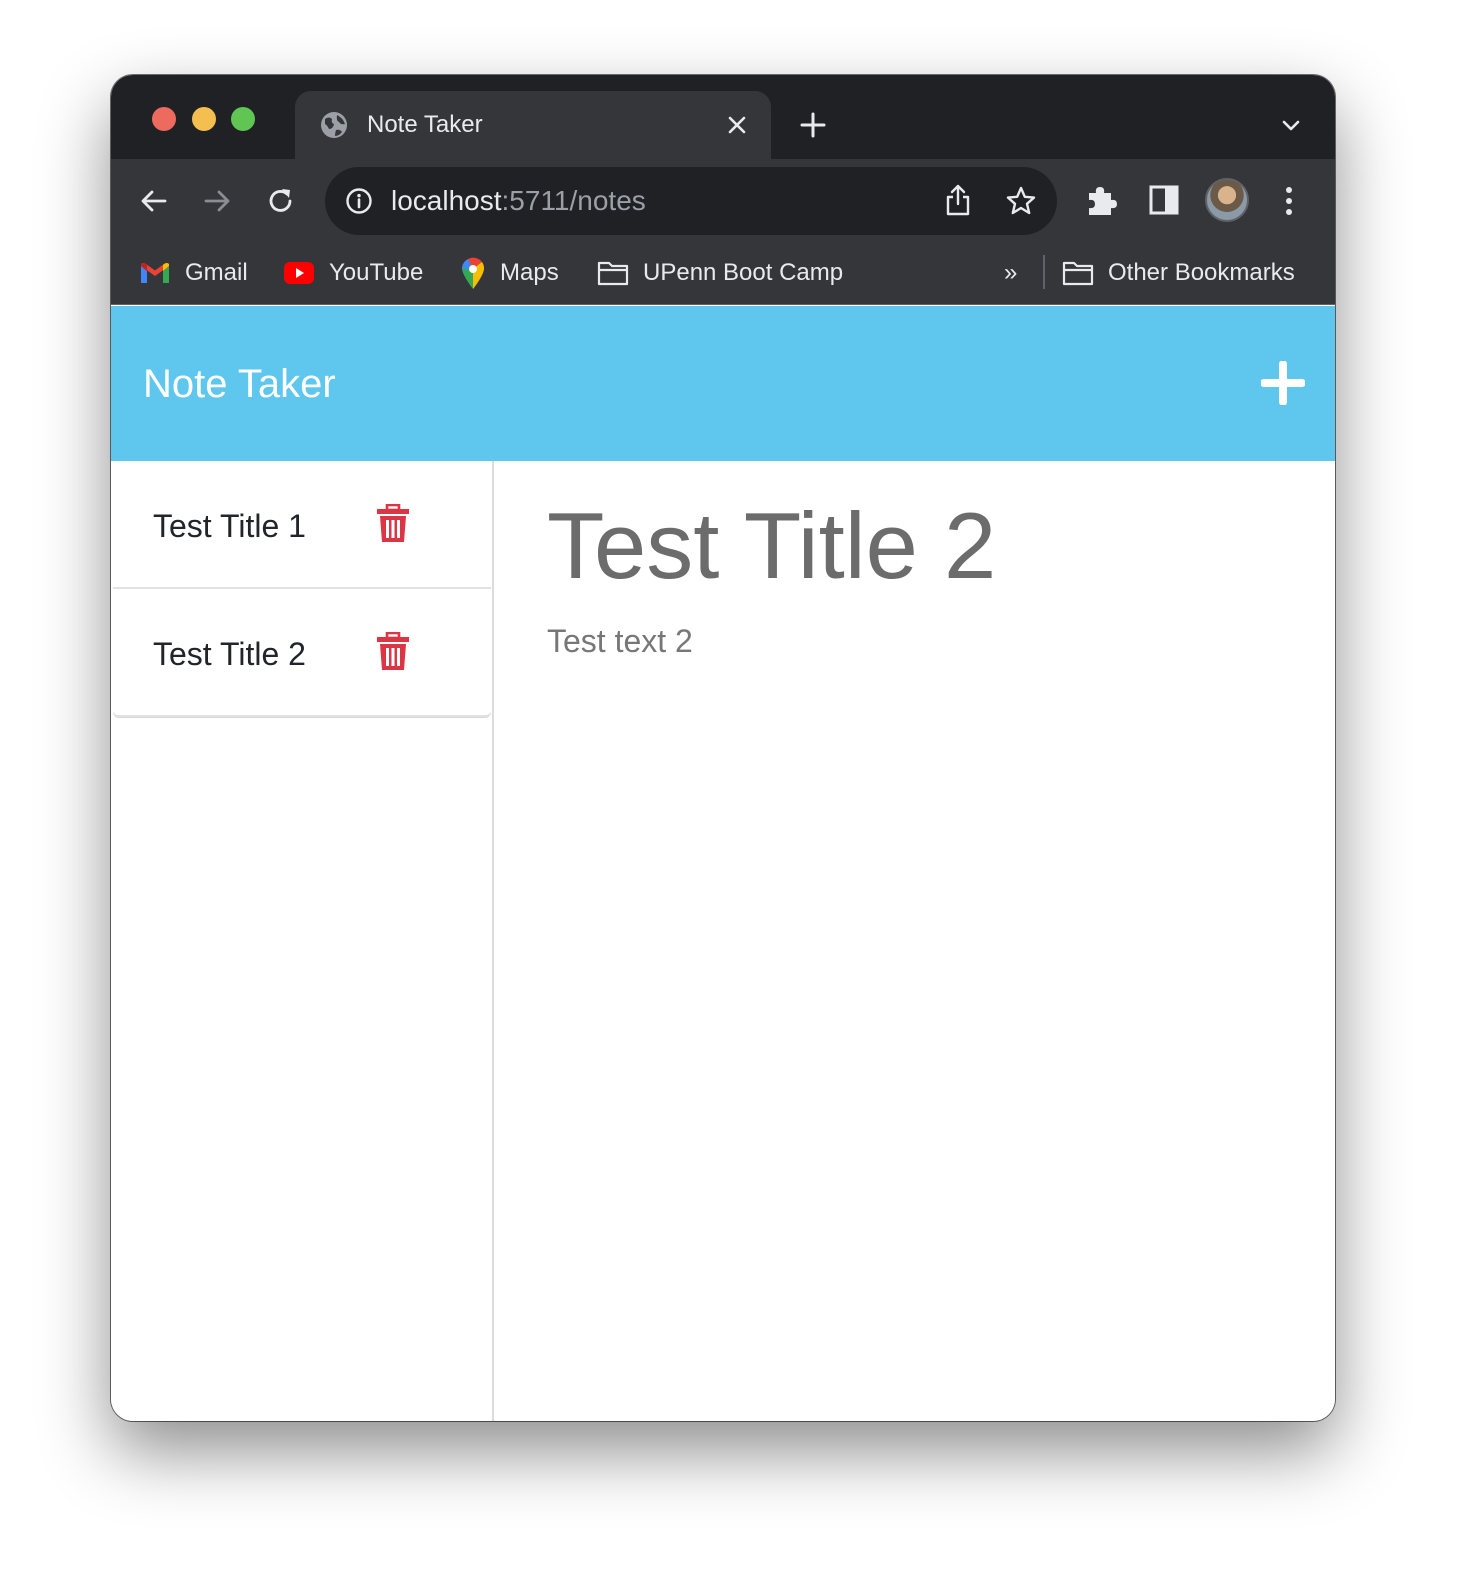 Image resolution: width=1460 pixels, height=1584 pixels. What do you see at coordinates (691, 201) in the screenshot?
I see `address-bar: localhost:5711/notes` at bounding box center [691, 201].